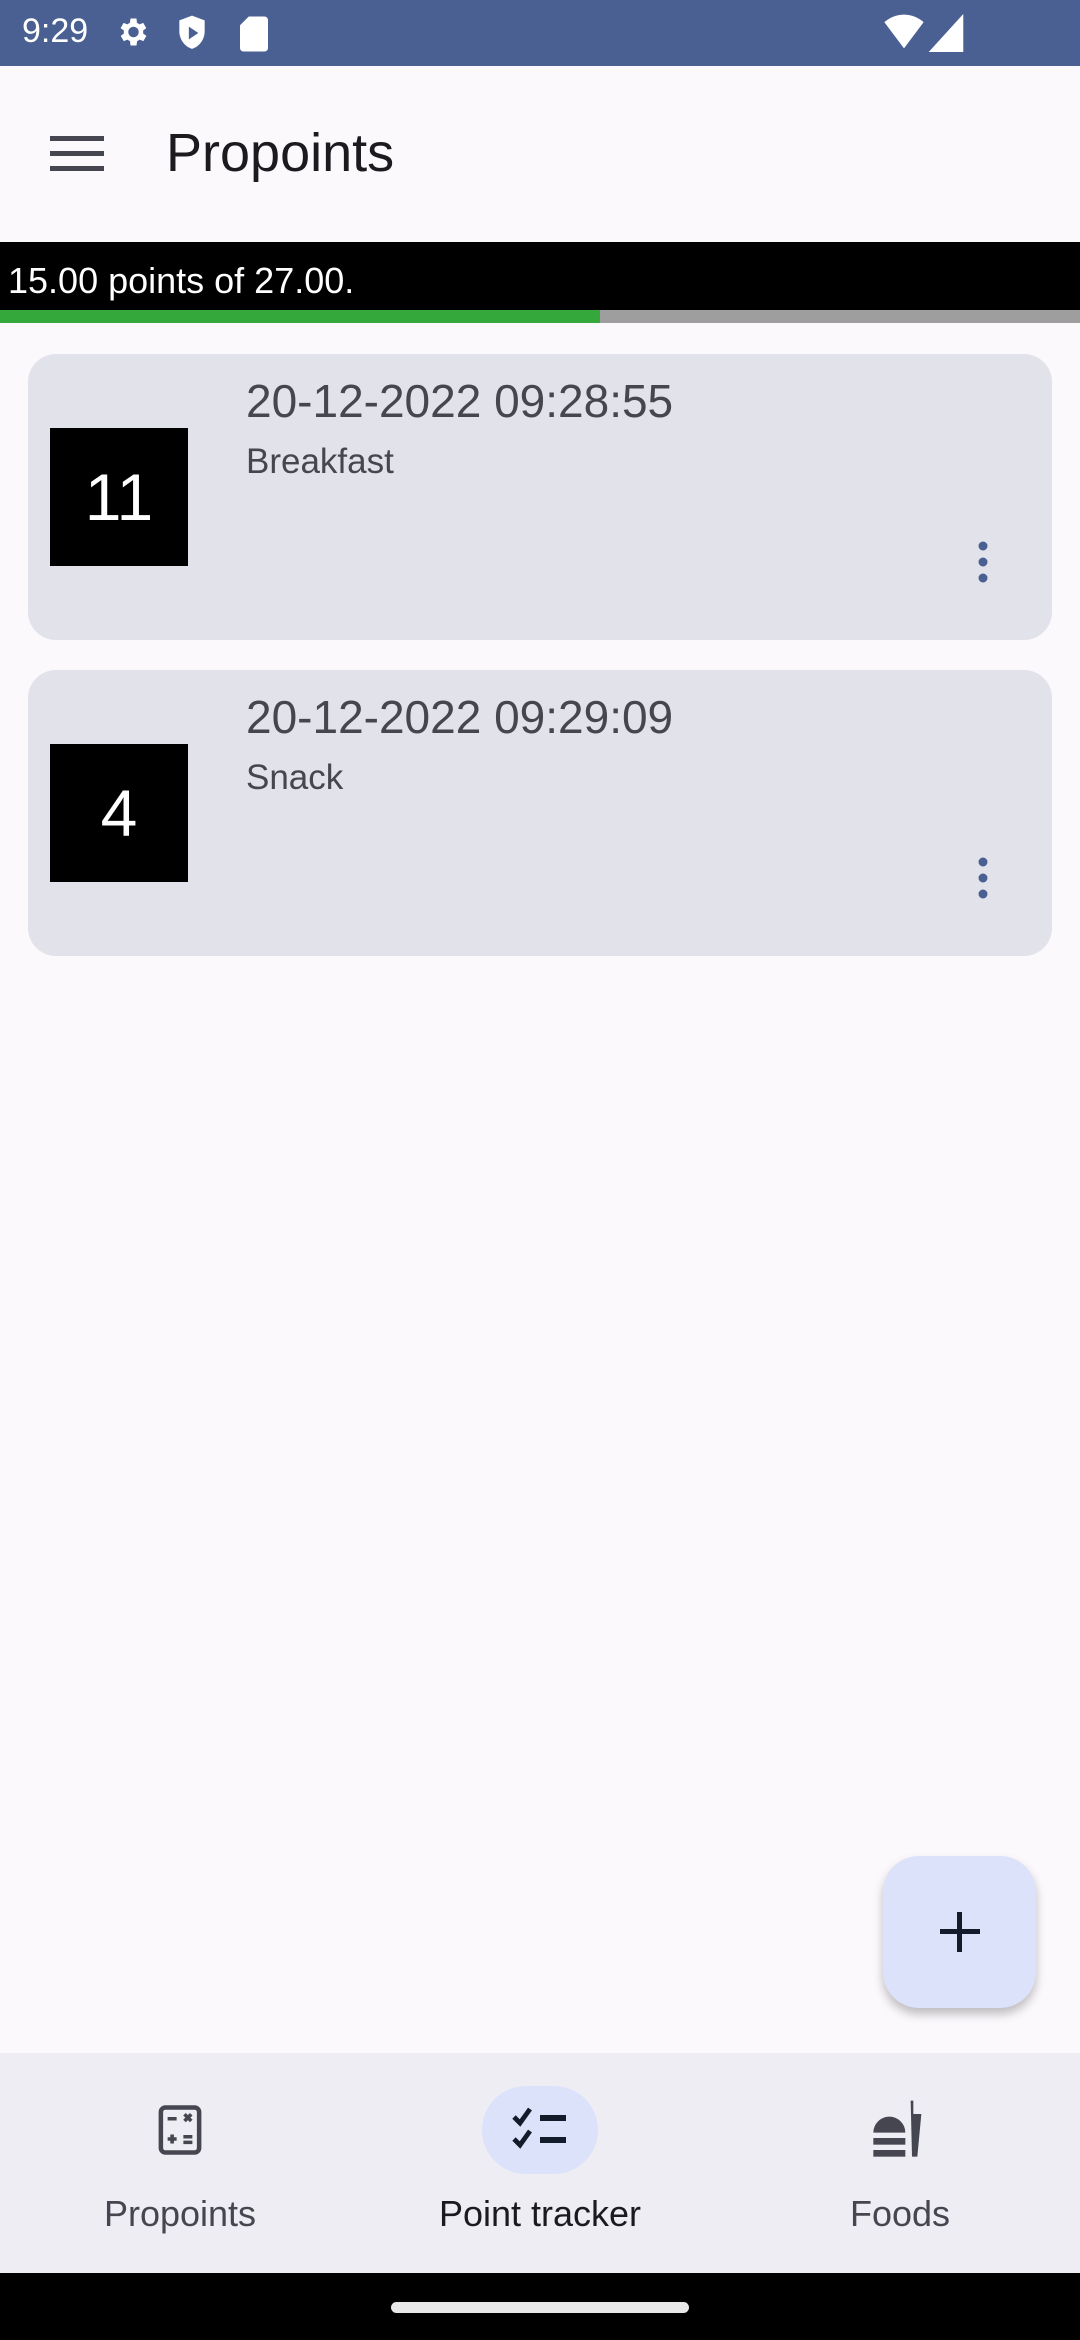 Image resolution: width=1080 pixels, height=2340 pixels. Describe the element at coordinates (460, 401) in the screenshot. I see `entry-datetime: 20-12-2022 09:28:55` at that location.